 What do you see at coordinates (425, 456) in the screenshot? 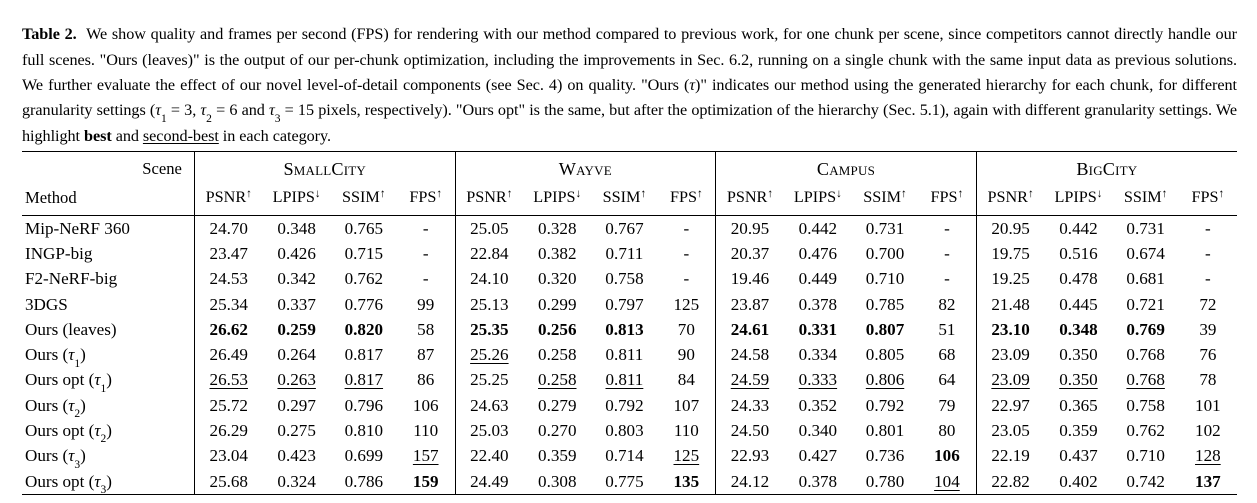
I see `metric-value: 157` at bounding box center [425, 456].